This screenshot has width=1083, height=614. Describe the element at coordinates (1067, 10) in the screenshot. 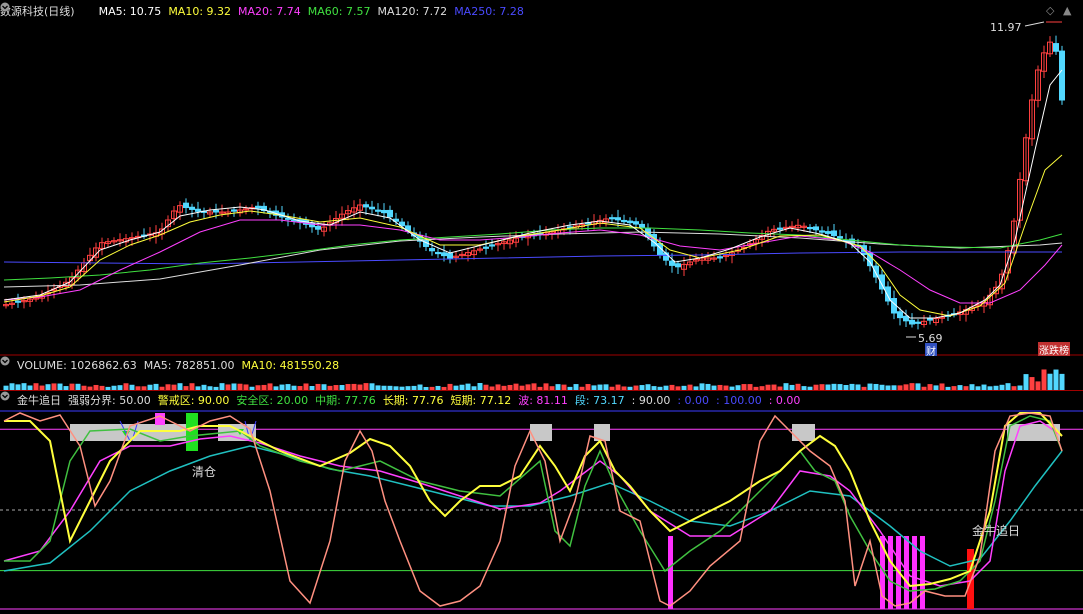

I see `collapse-icon: ▲` at that location.